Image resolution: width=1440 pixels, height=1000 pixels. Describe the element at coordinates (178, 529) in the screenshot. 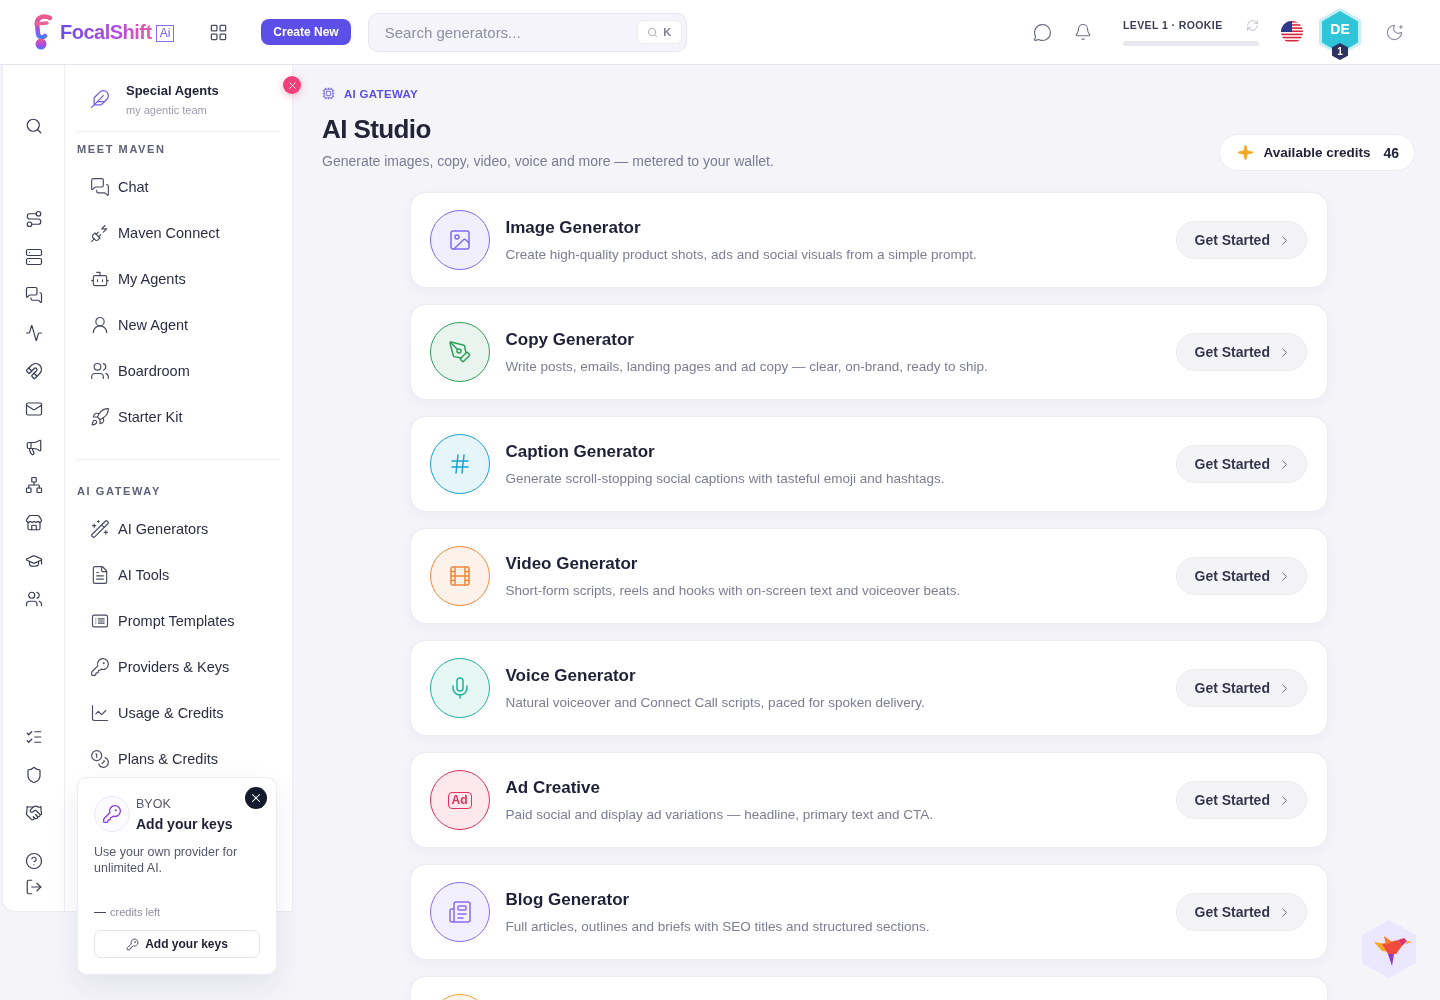

I see `sidebar-item: AI Generators` at that location.